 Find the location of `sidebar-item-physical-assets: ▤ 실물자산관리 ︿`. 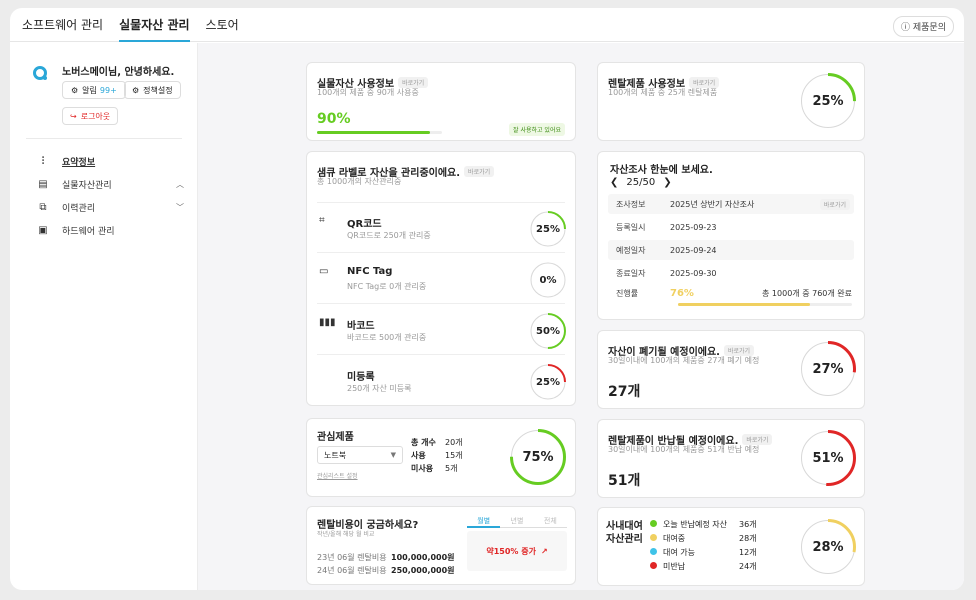

sidebar-item-physical-assets: ▤ 실물자산관리 ︿ is located at coordinates (110, 184).